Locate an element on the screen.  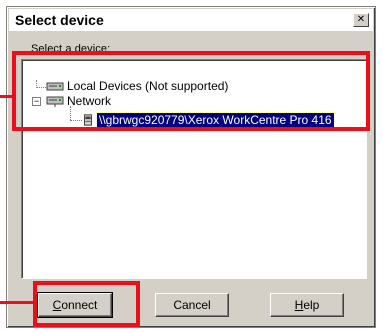
select-device-caption: Select a device: is located at coordinates (71, 49).